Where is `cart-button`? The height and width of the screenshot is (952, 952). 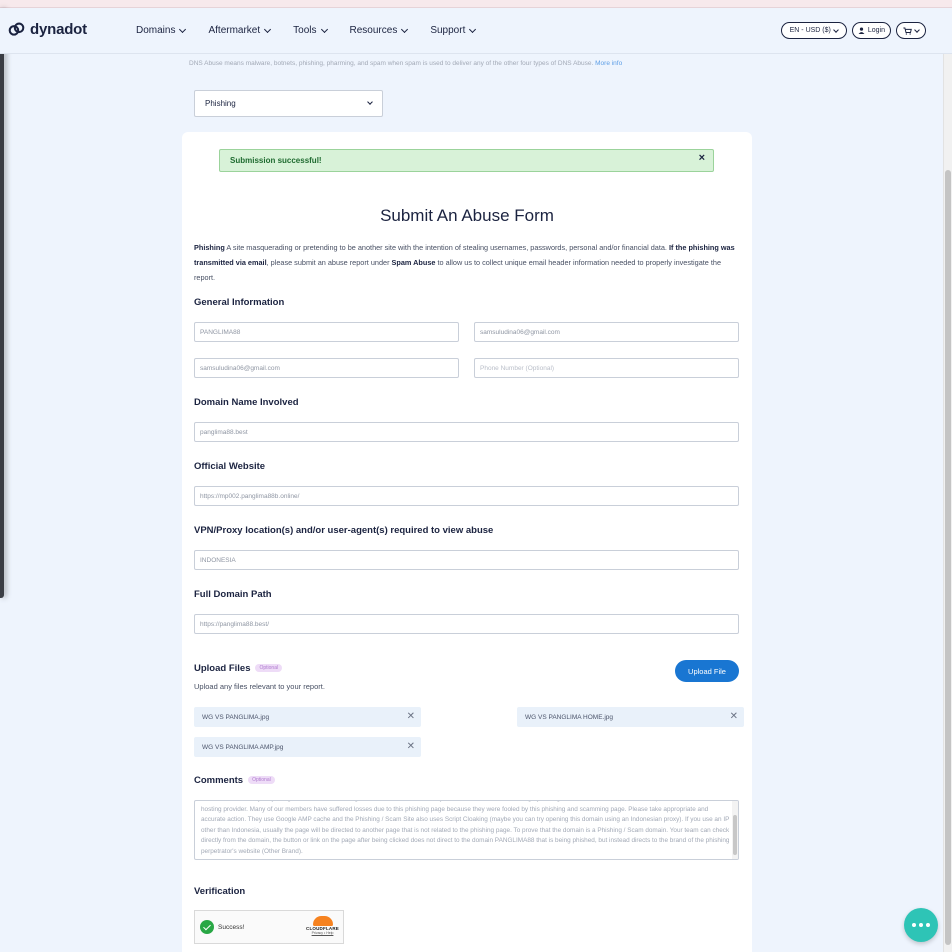
cart-button is located at coordinates (911, 30).